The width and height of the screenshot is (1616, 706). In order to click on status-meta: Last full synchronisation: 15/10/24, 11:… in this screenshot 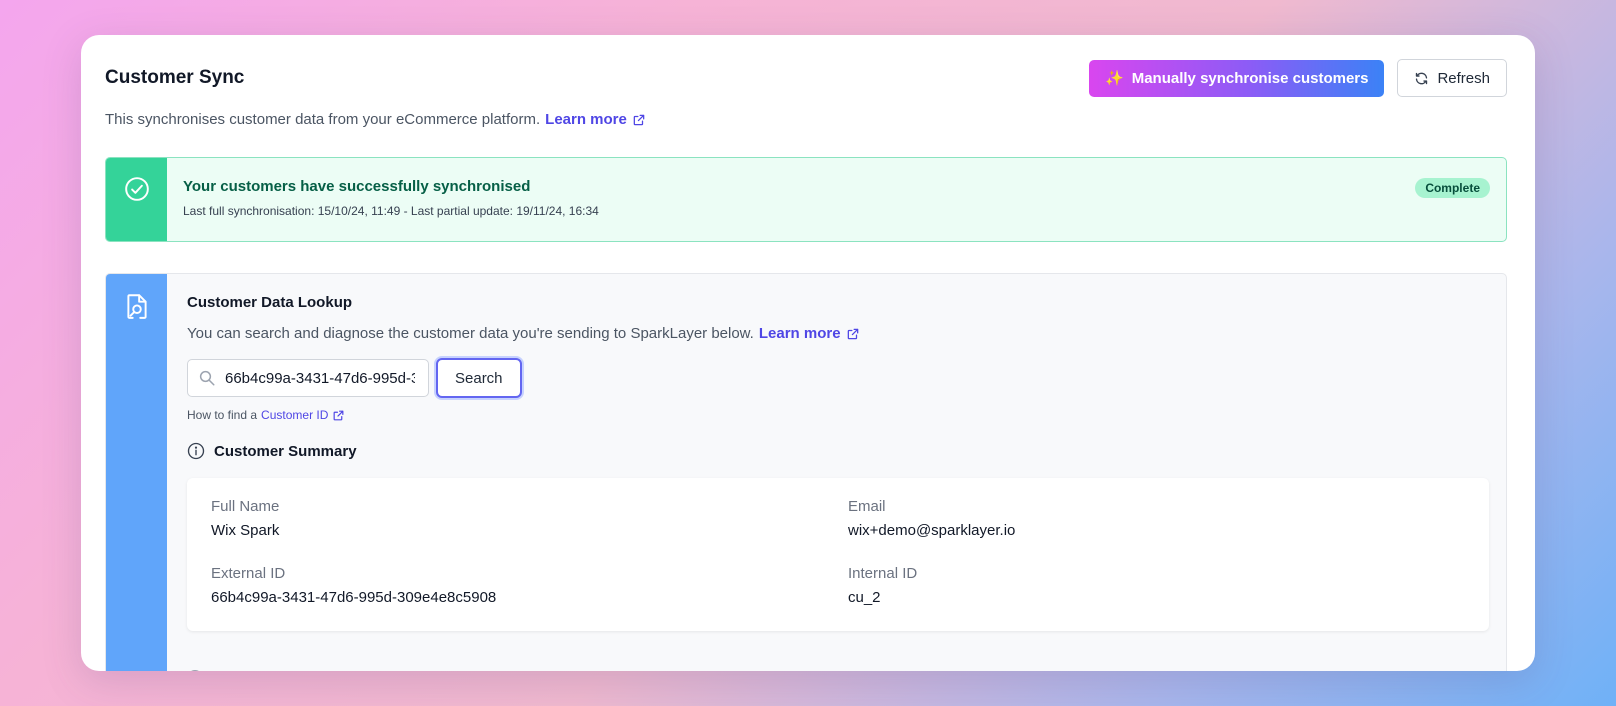, I will do `click(391, 211)`.